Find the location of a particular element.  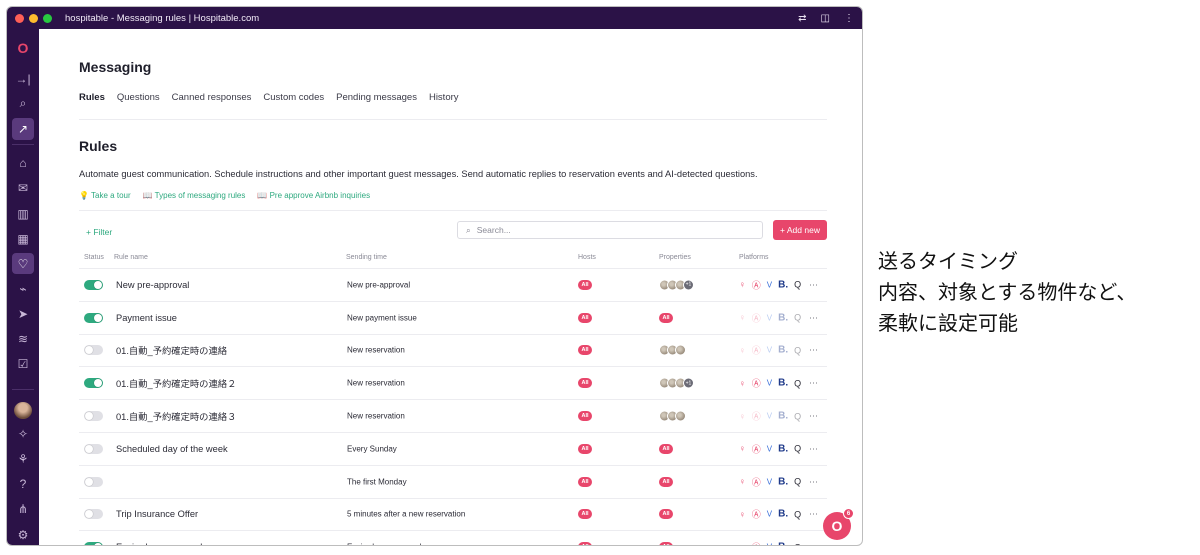

tab-history: History is located at coordinates (444, 97).